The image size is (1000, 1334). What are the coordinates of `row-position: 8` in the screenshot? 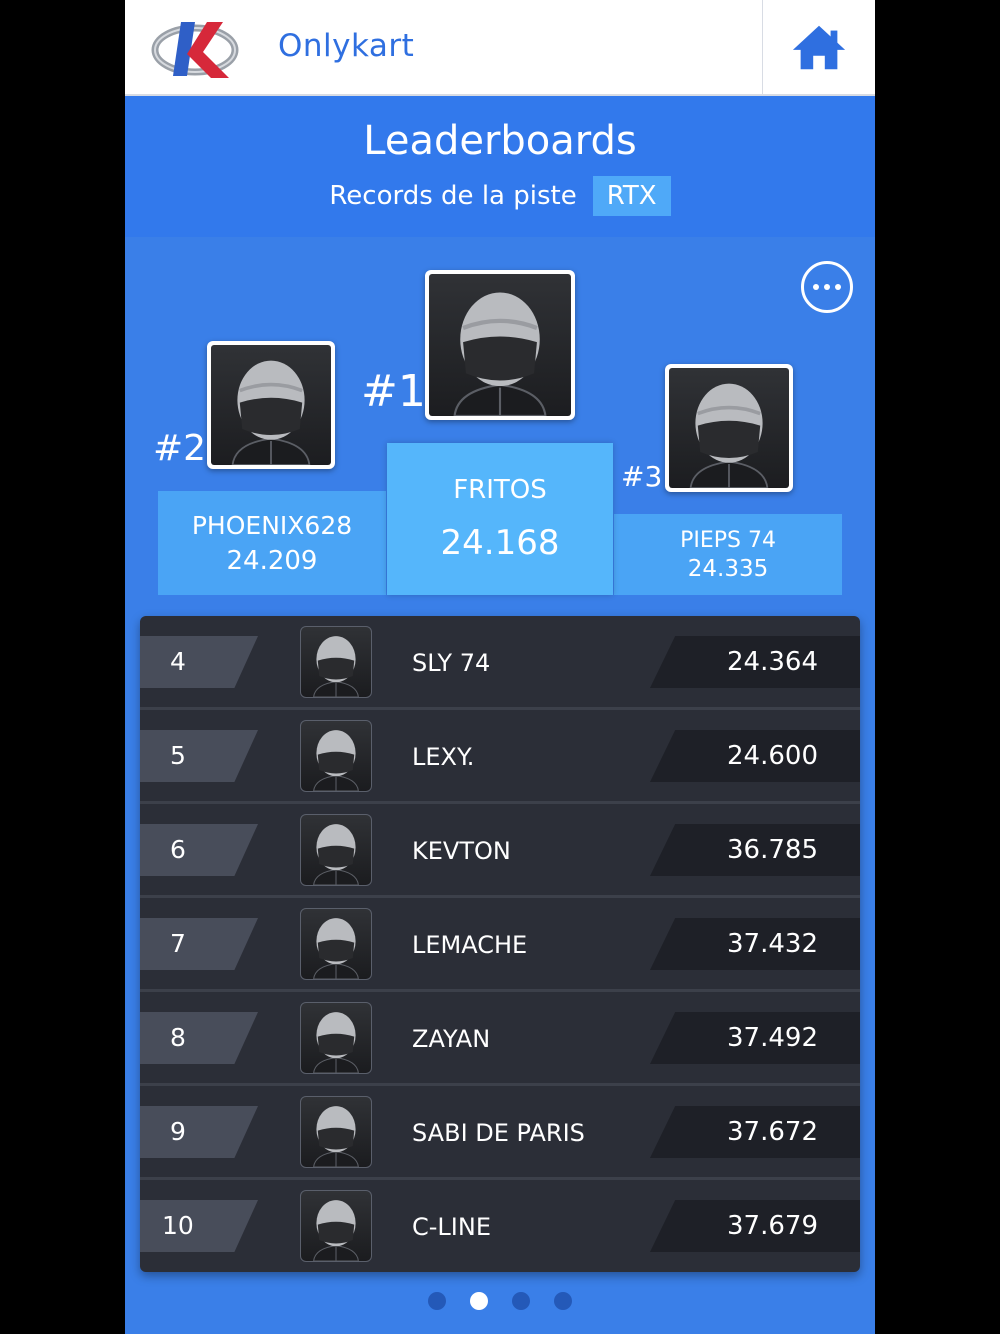 It's located at (199, 1038).